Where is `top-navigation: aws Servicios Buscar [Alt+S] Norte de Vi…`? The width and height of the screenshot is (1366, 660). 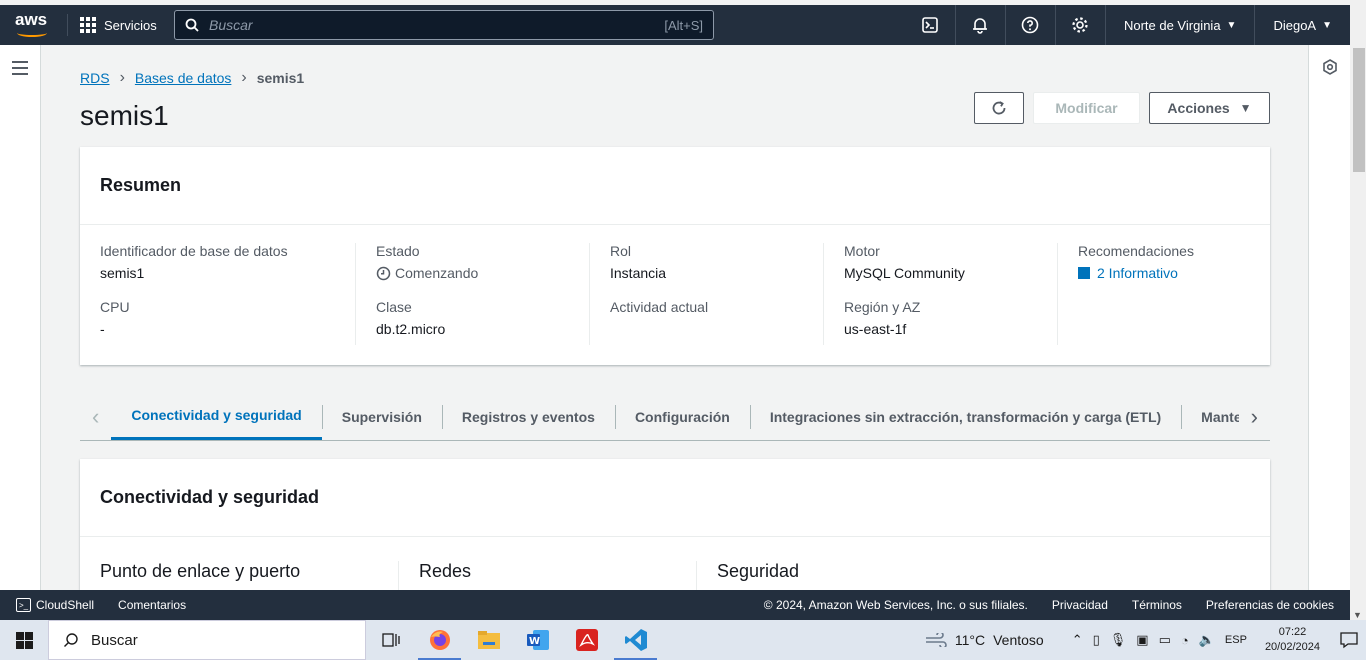
top-navigation: aws Servicios Buscar [Alt+S] Norte de Vi… is located at coordinates (675, 25).